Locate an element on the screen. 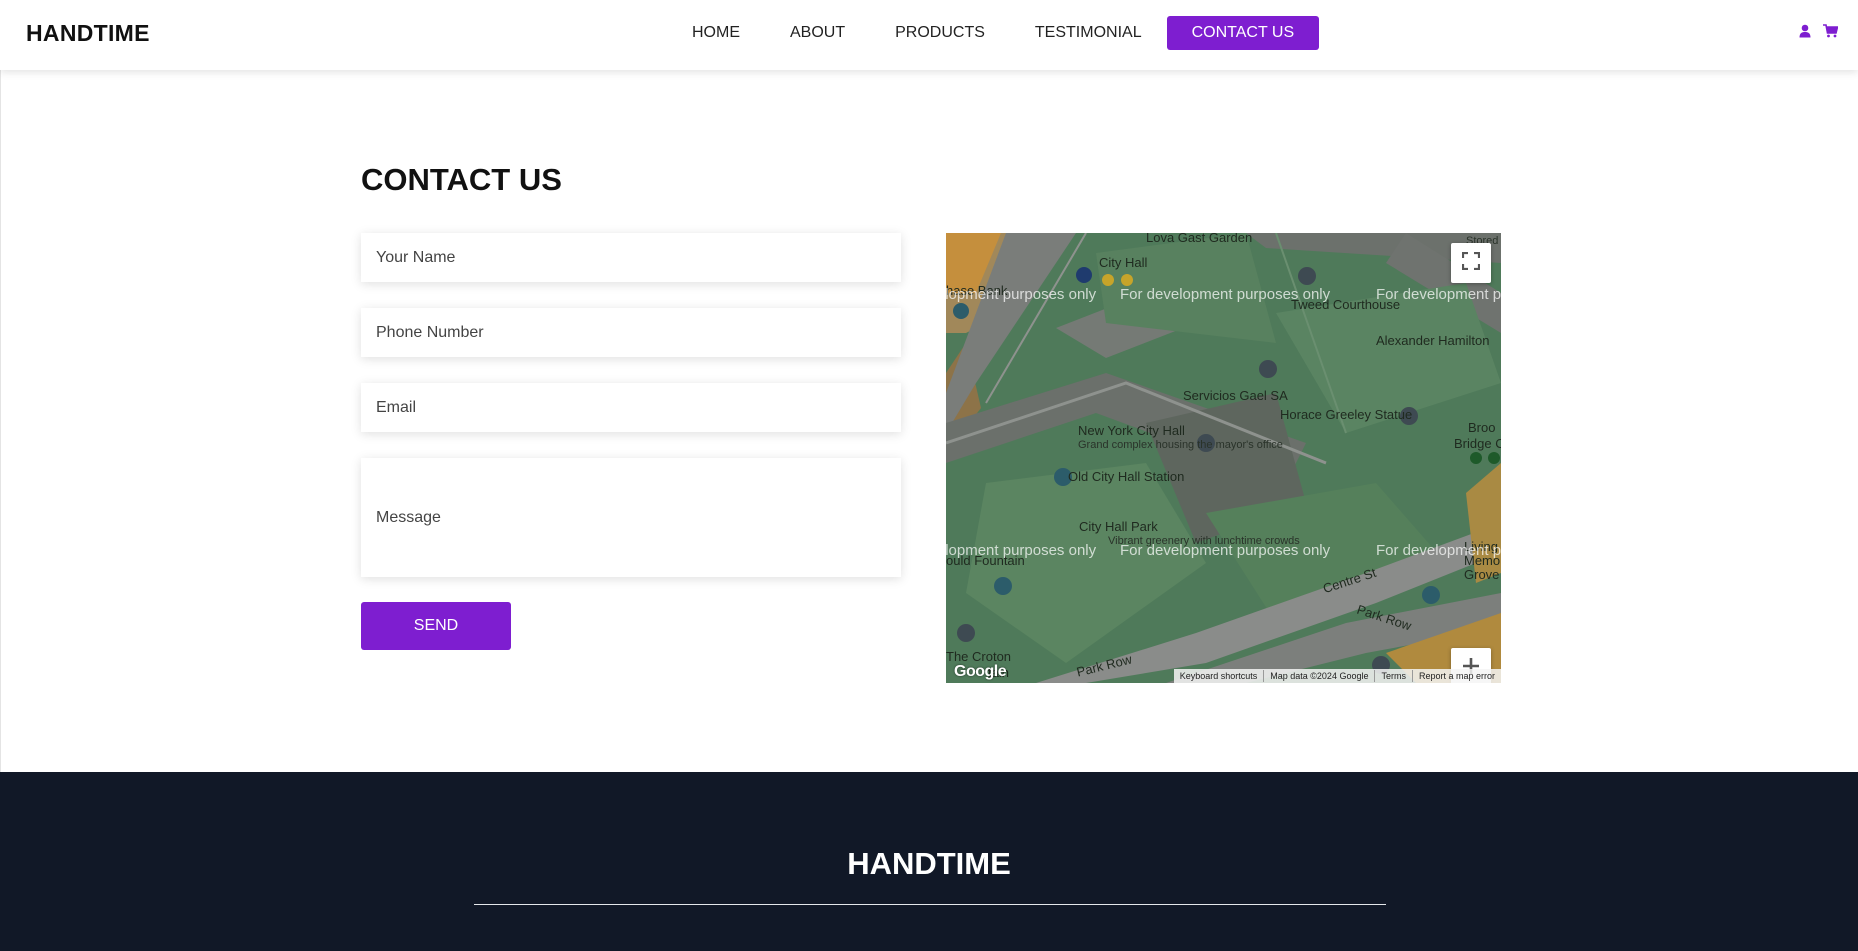 The width and height of the screenshot is (1858, 951). nav-contact-us: CONTACT US is located at coordinates (1243, 33).